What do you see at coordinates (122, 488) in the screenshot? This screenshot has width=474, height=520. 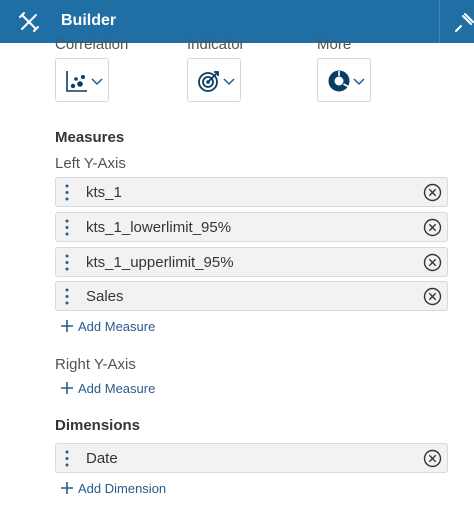 I see `add-dimension-label: Add Dimension` at bounding box center [122, 488].